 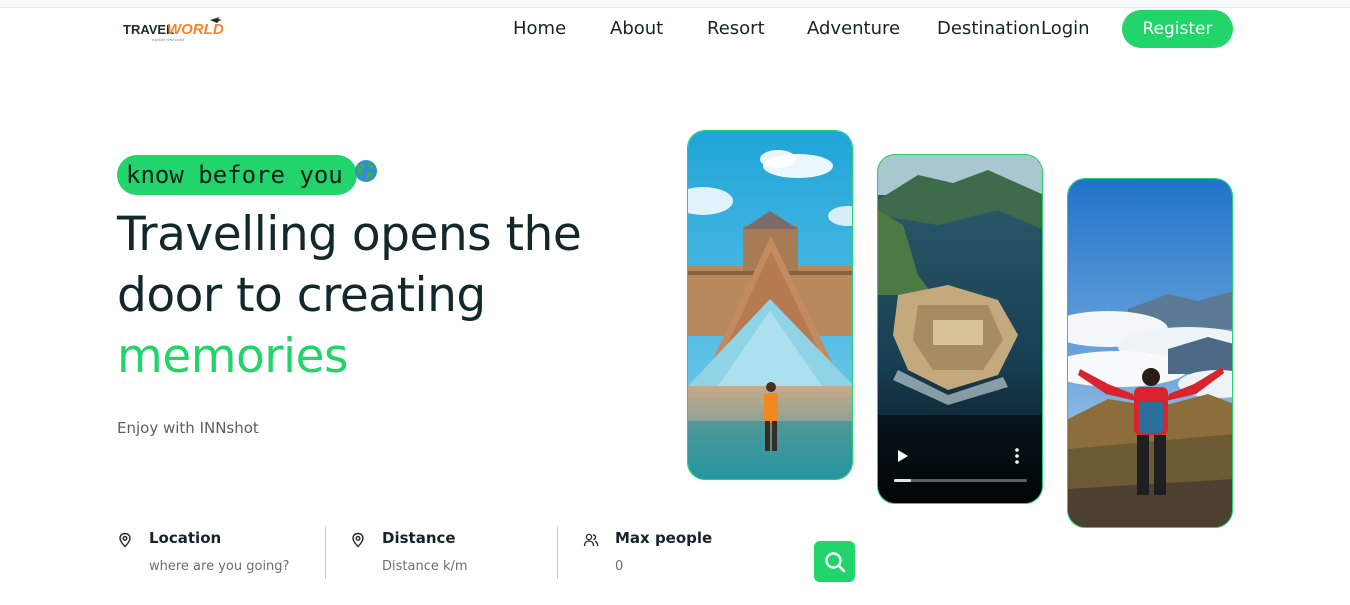 I want to click on hero-subtitle: Enjoy with INNshot, so click(x=188, y=428).